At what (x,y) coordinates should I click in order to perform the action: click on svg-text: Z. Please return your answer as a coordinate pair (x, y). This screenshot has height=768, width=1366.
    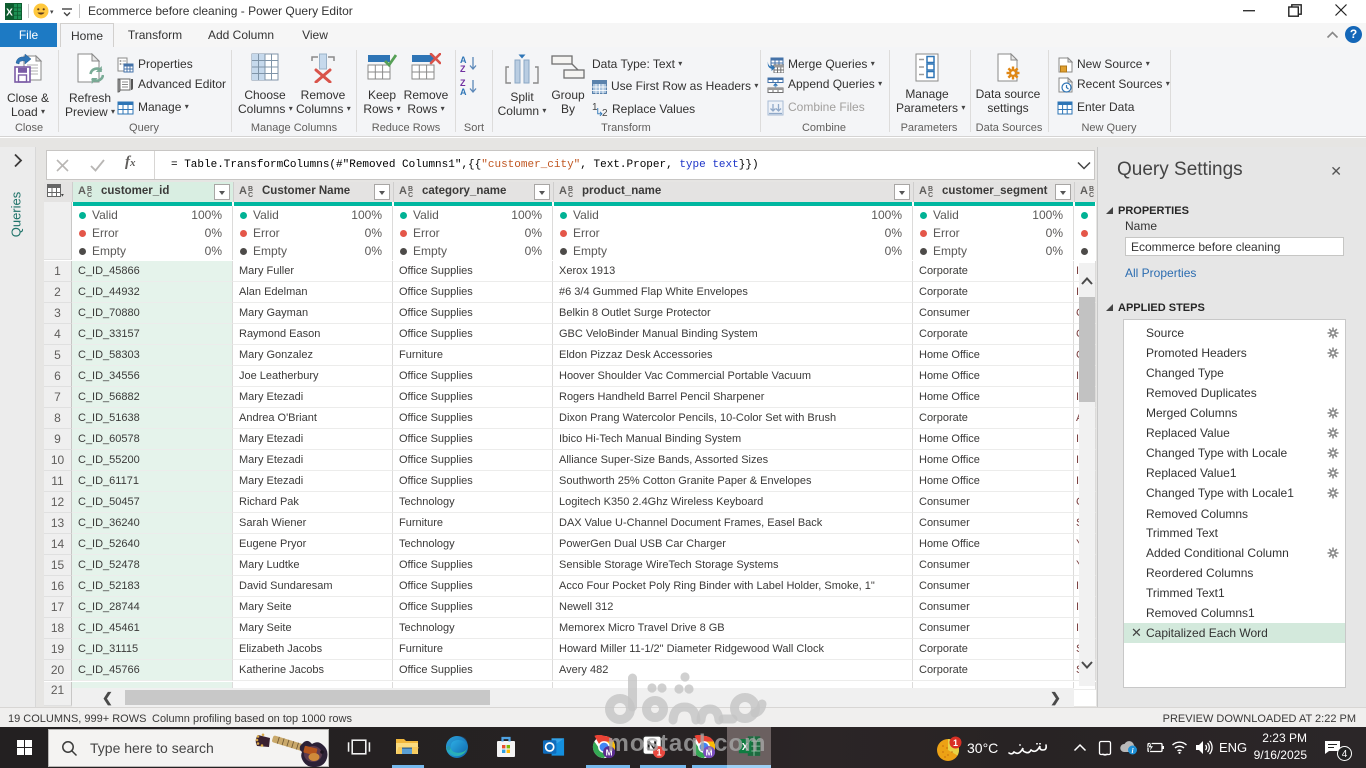
    Looking at the image, I should click on (463, 68).